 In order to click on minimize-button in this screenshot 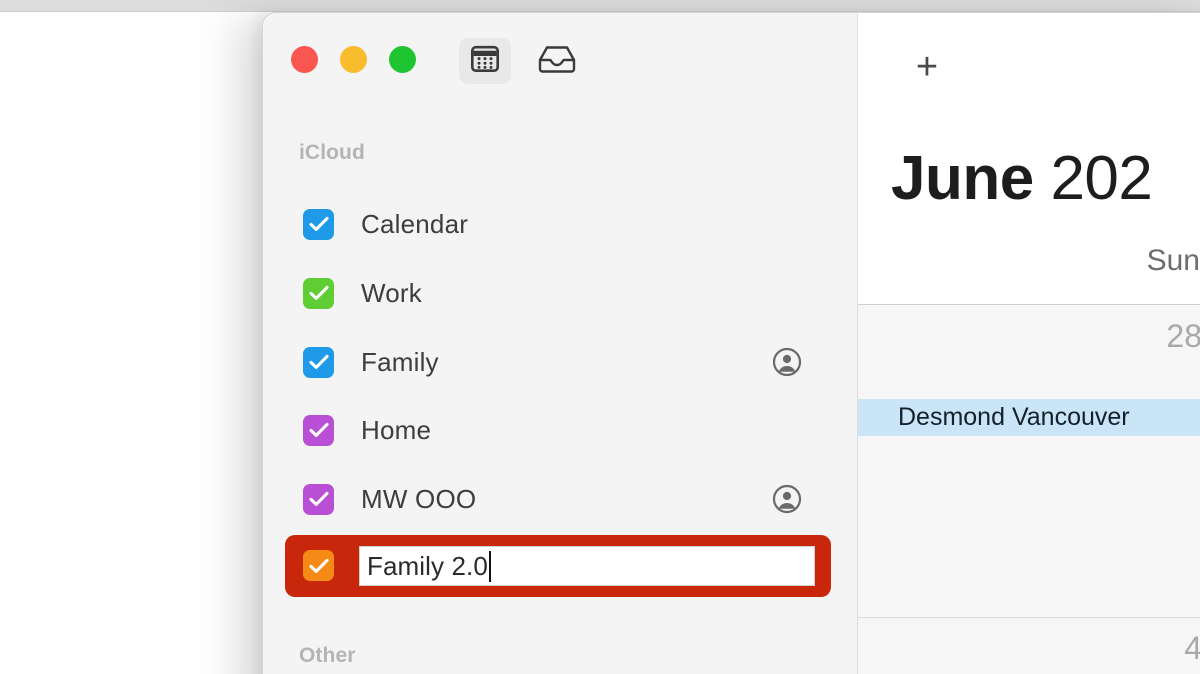, I will do `click(353, 59)`.